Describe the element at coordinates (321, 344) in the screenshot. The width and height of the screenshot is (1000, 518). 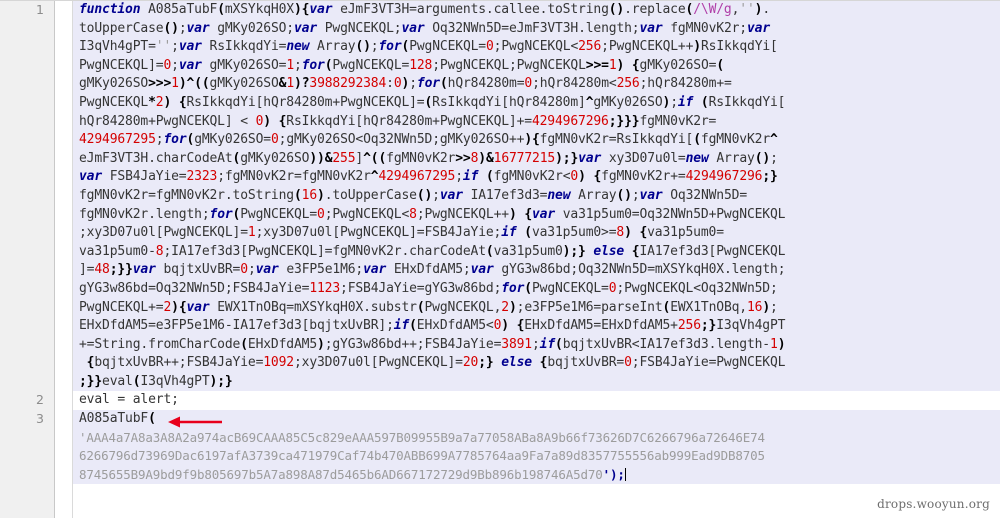
I see `code-token: )` at that location.